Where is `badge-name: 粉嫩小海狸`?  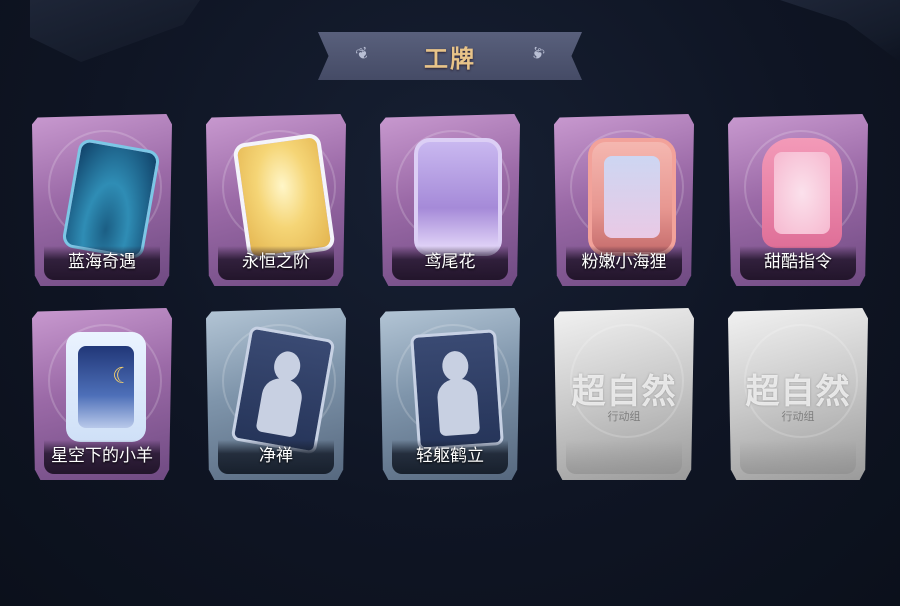 badge-name: 粉嫩小海狸 is located at coordinates (624, 262).